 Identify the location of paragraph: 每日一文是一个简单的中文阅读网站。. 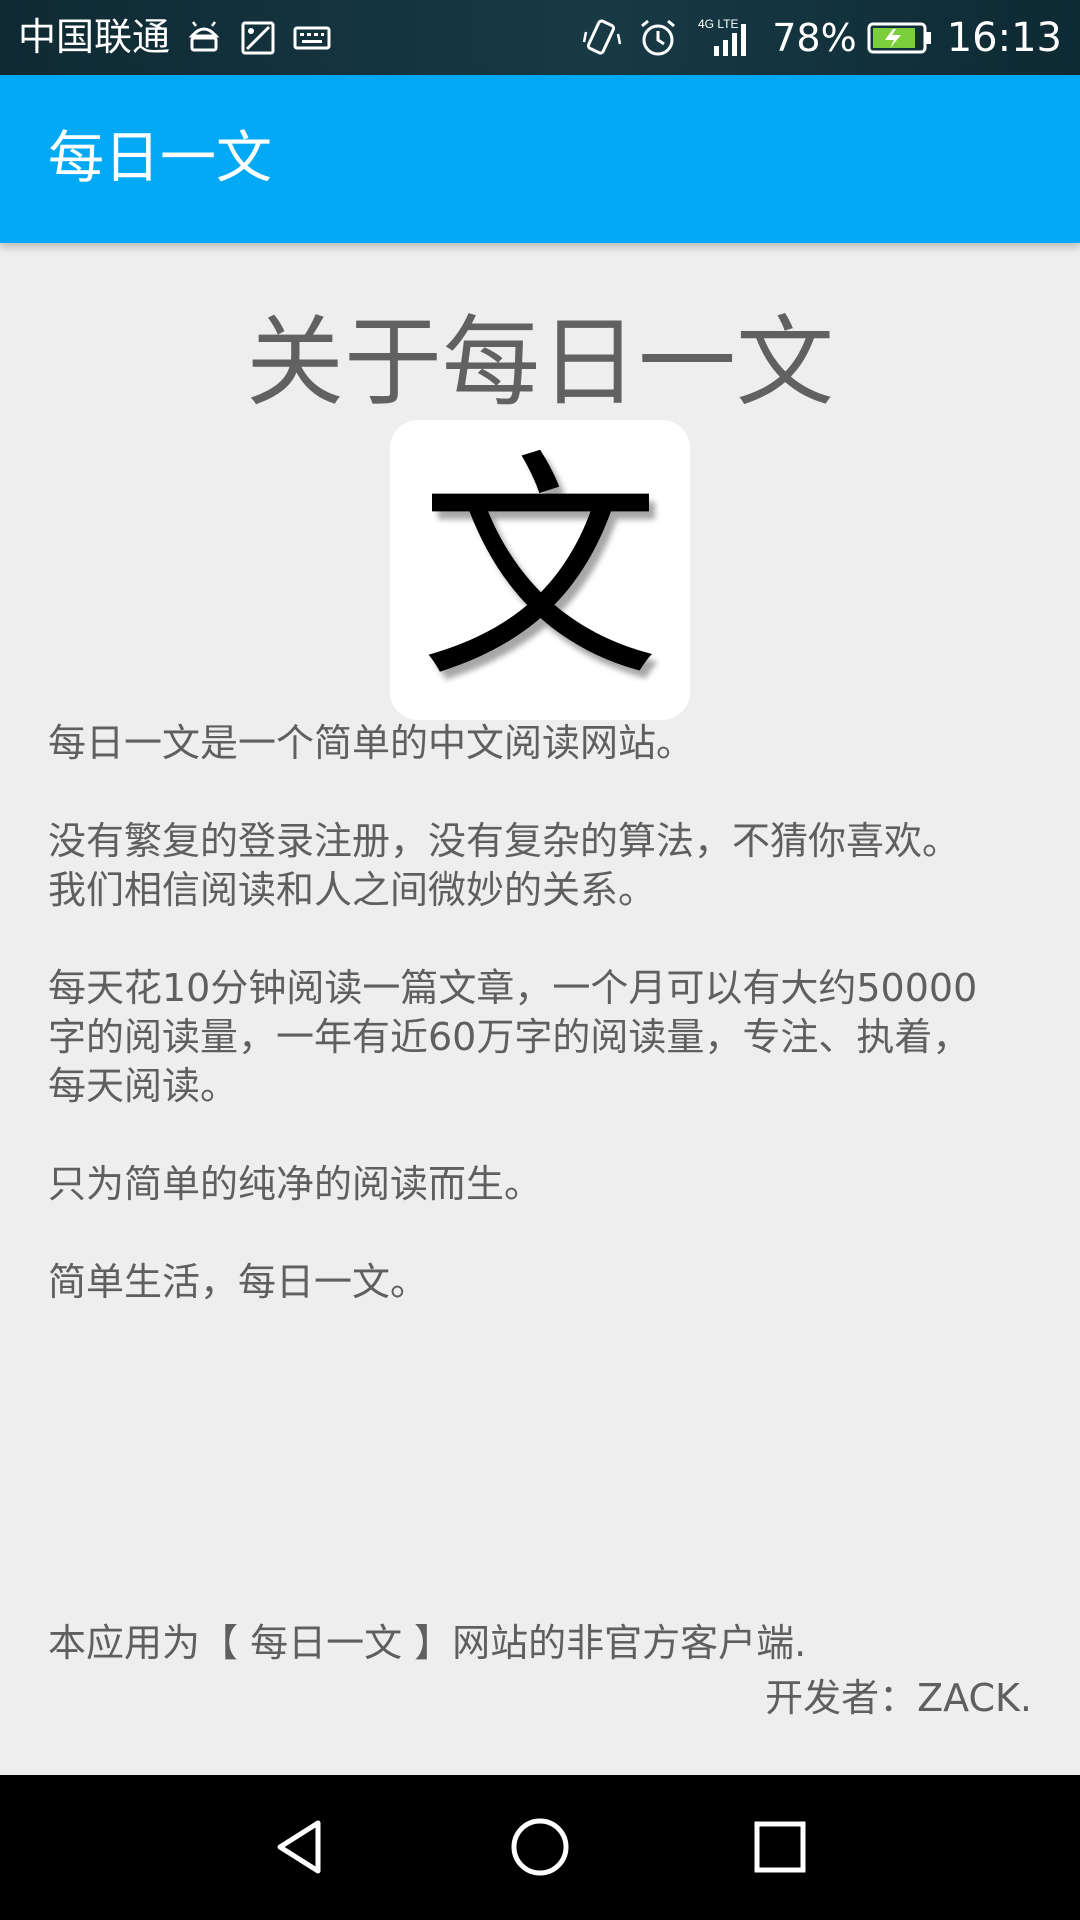
(371, 743).